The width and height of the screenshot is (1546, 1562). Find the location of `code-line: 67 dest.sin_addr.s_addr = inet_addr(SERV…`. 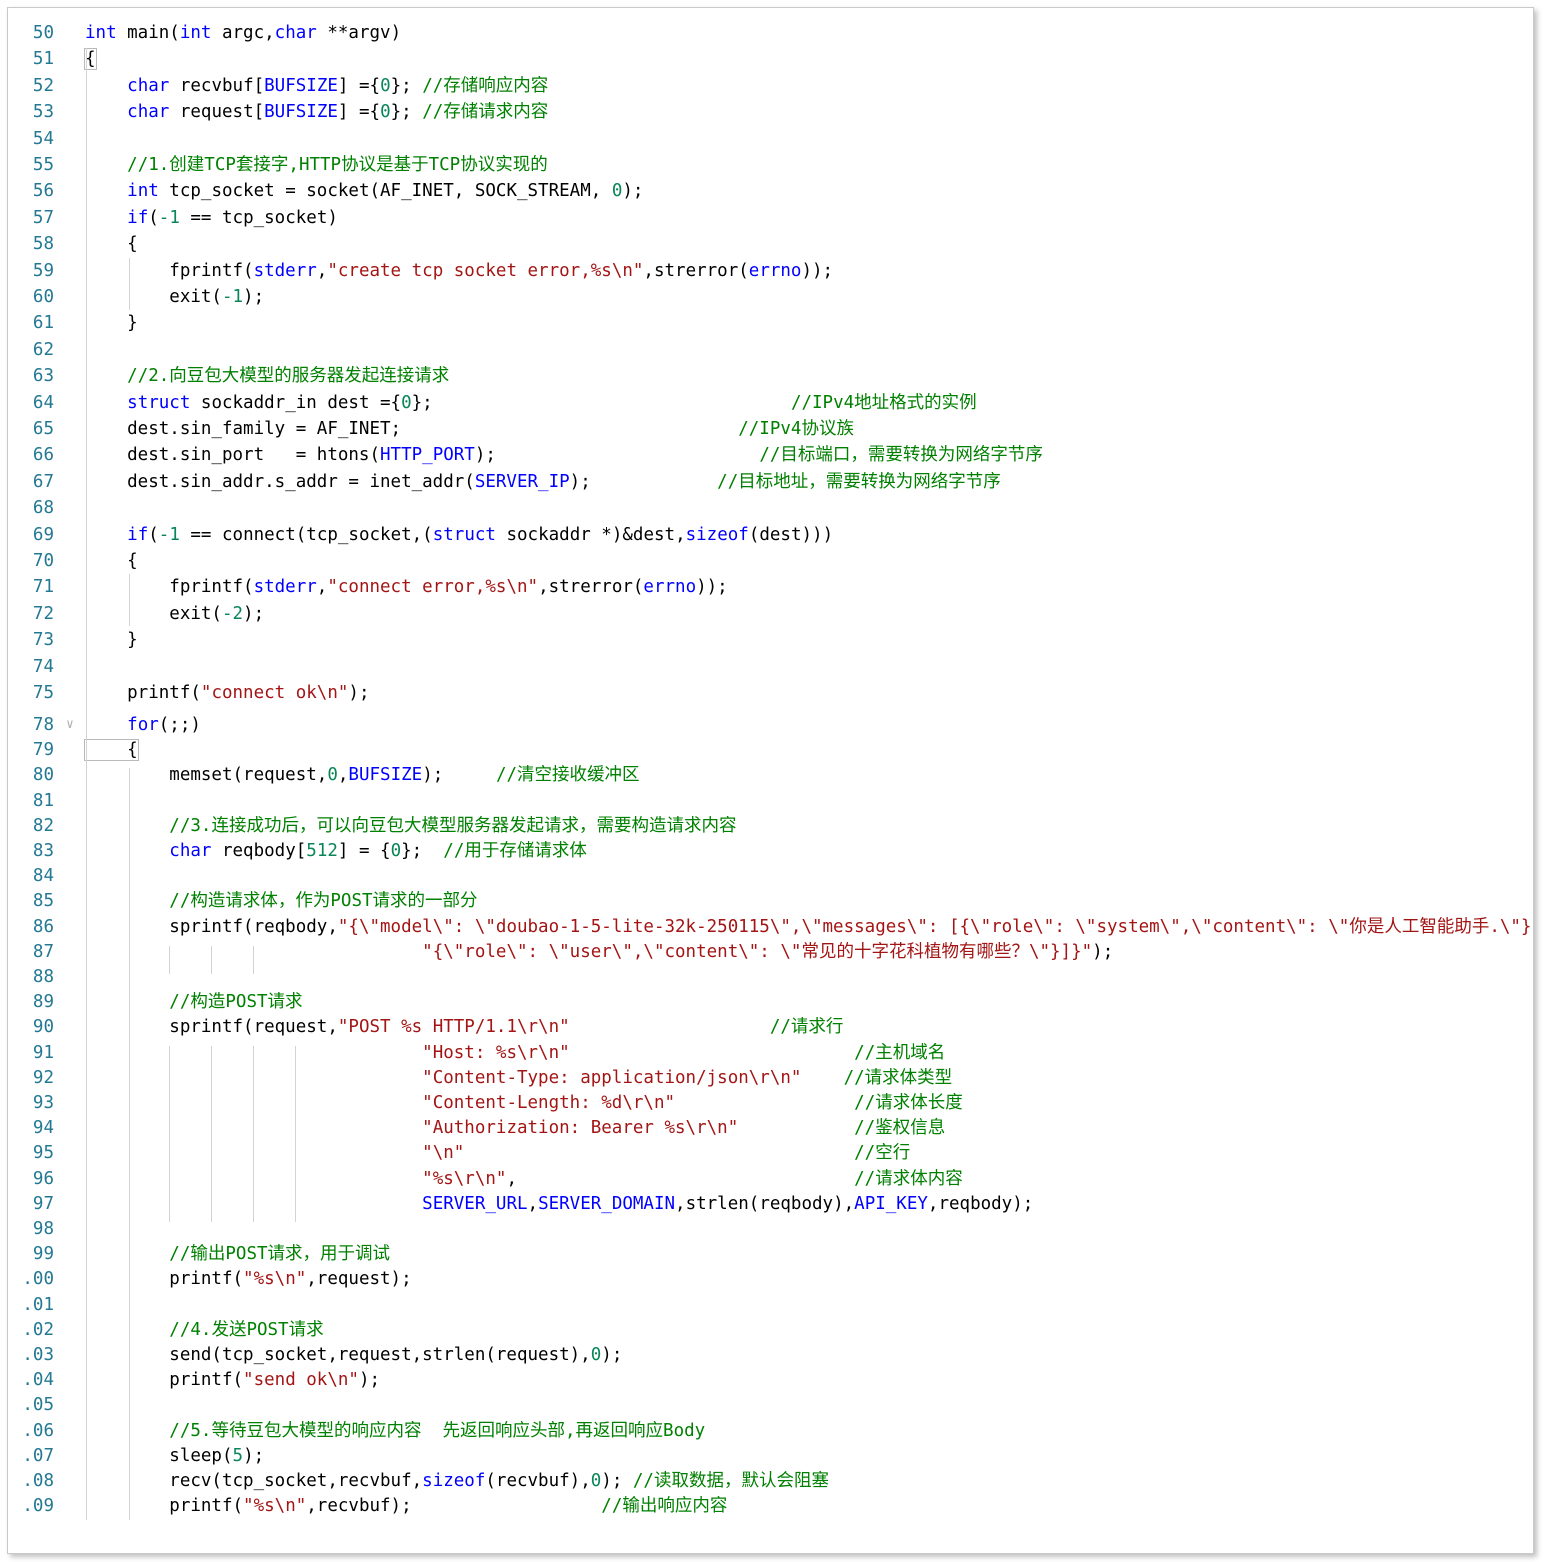

code-line: 67 dest.sin_addr.s_addr = inet_addr(SERV… is located at coordinates (770, 482).